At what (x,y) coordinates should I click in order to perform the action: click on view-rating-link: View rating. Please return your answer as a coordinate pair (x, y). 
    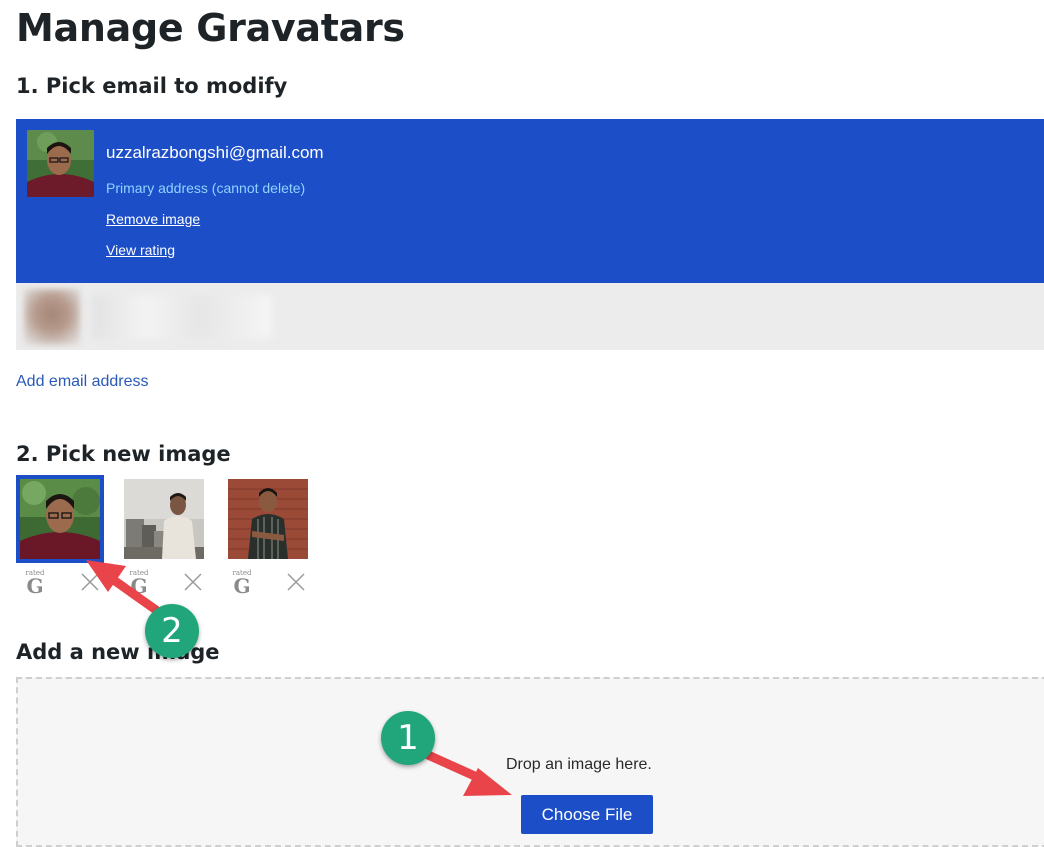
    Looking at the image, I should click on (140, 250).